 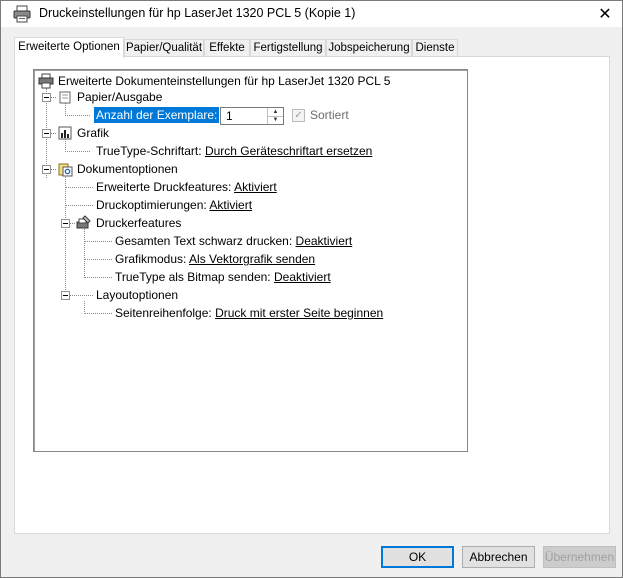 I want to click on collate-checkbox: ✓, so click(x=298, y=115).